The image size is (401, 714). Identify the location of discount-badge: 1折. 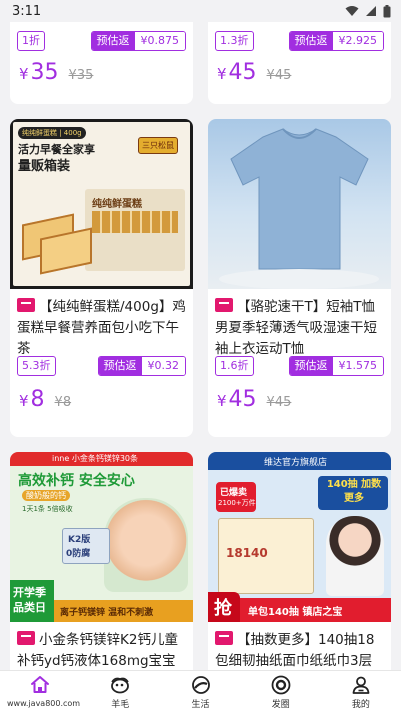
(31, 41).